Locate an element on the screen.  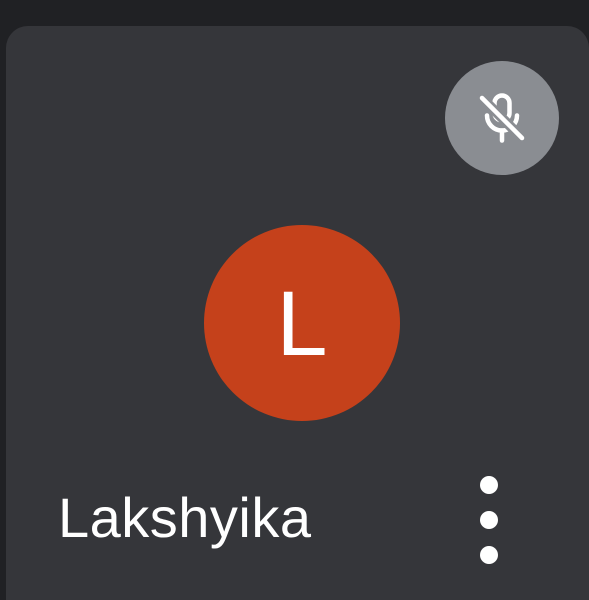
avatar: L is located at coordinates (302, 323).